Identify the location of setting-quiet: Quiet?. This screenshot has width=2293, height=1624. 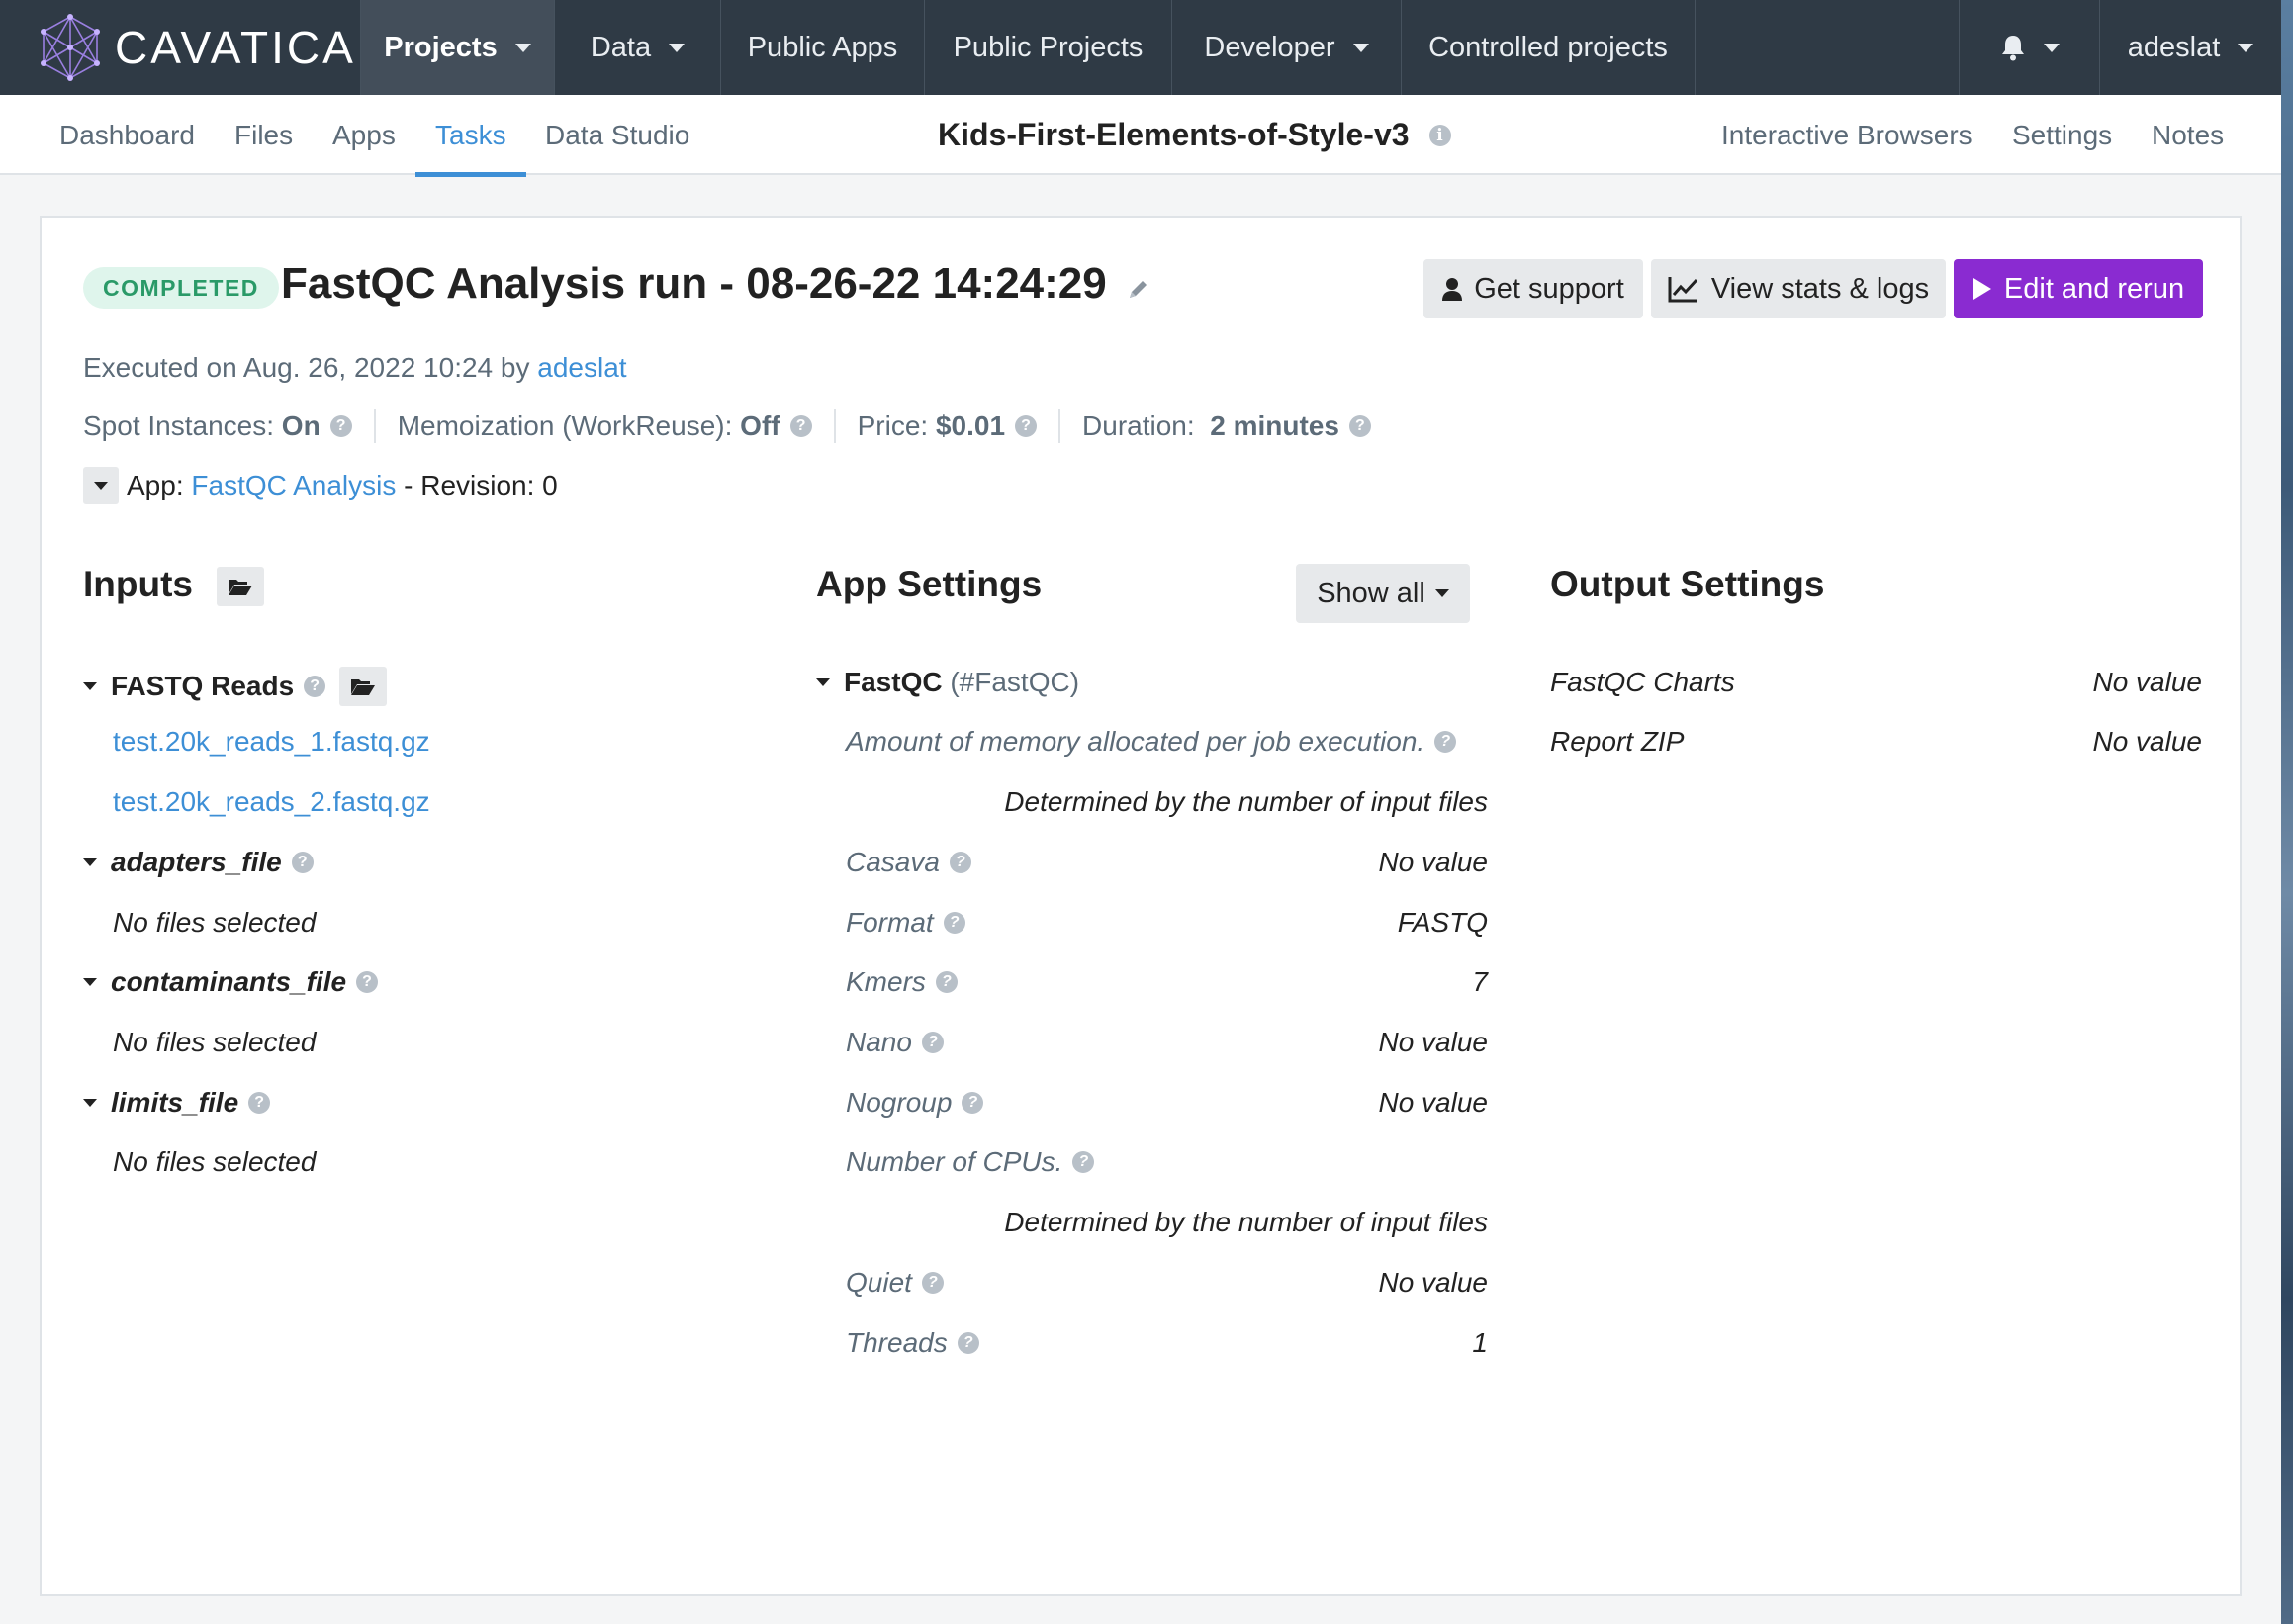
(895, 1283).